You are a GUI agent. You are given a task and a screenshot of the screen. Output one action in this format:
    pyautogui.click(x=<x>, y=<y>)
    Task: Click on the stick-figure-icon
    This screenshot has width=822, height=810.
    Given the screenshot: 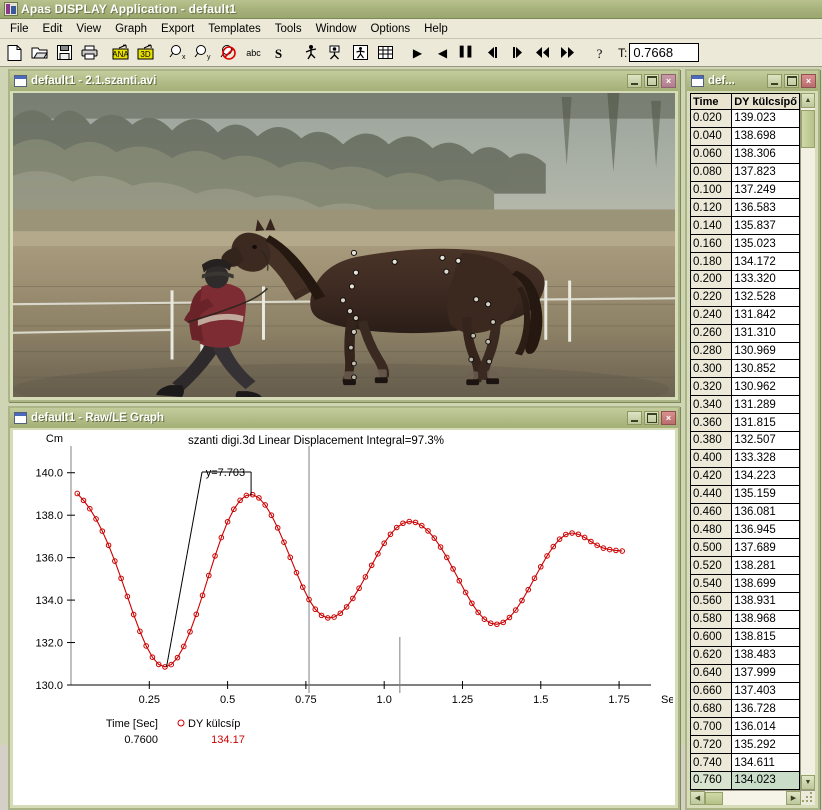 What is the action you would take?
    pyautogui.click(x=310, y=52)
    